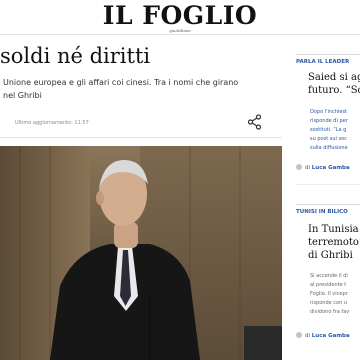 This screenshot has width=360, height=360. What do you see at coordinates (334, 243) in the screenshot?
I see `sidebar-headline: terremoto”` at bounding box center [334, 243].